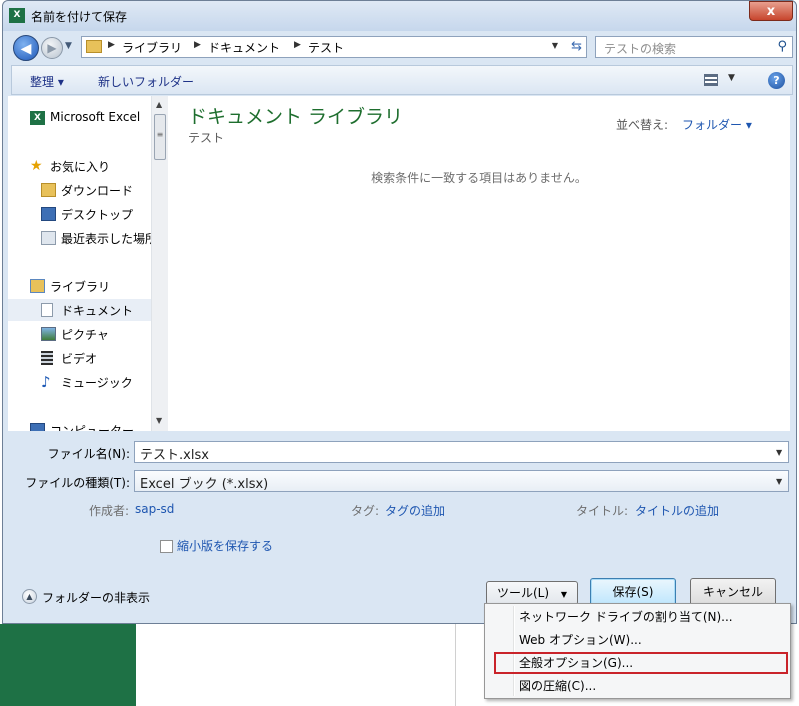 The width and height of the screenshot is (799, 706). What do you see at coordinates (97, 215) in the screenshot?
I see `nav-item-label: デスクトップ` at bounding box center [97, 215].